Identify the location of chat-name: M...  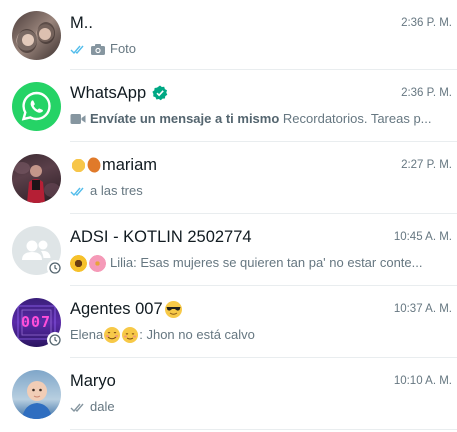
(81, 23).